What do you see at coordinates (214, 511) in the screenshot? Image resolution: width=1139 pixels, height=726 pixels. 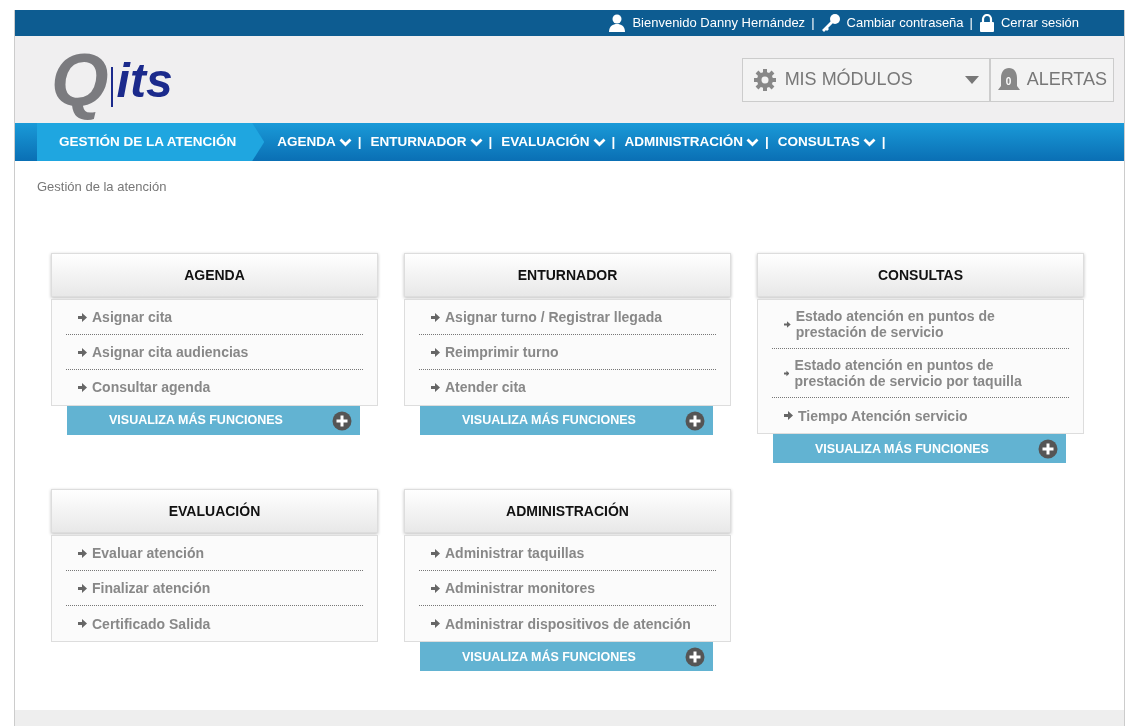 I see `card-title: EVALUACIÓN` at bounding box center [214, 511].